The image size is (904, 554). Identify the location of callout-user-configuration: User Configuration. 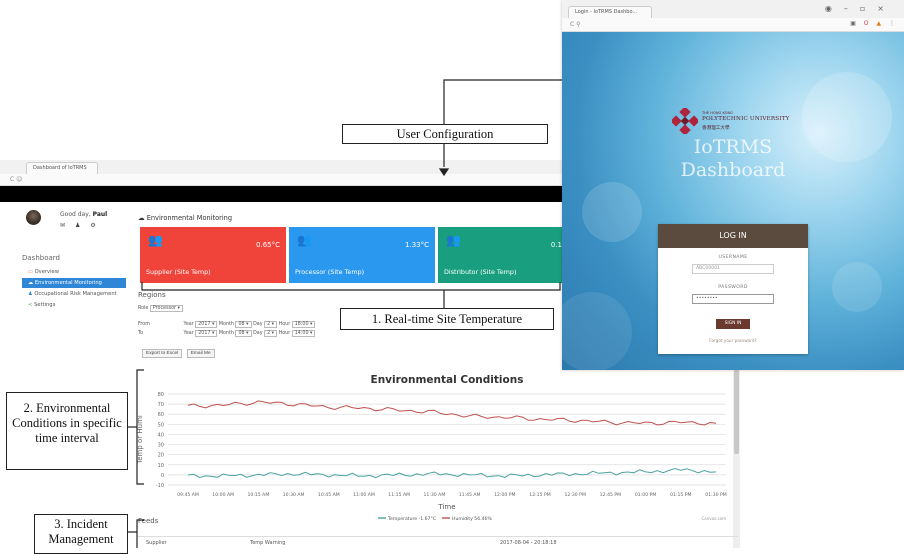
(445, 134).